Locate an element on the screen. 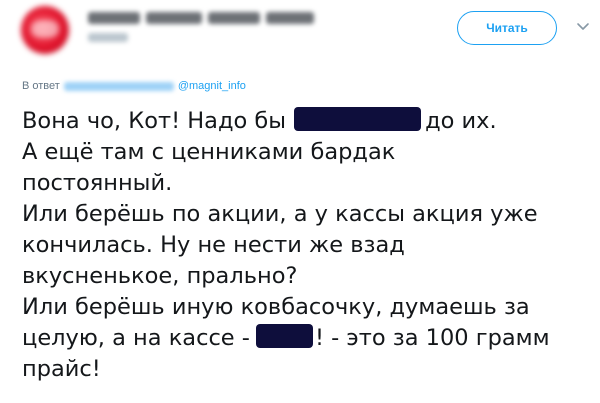  follow-button: Читать is located at coordinates (507, 28).